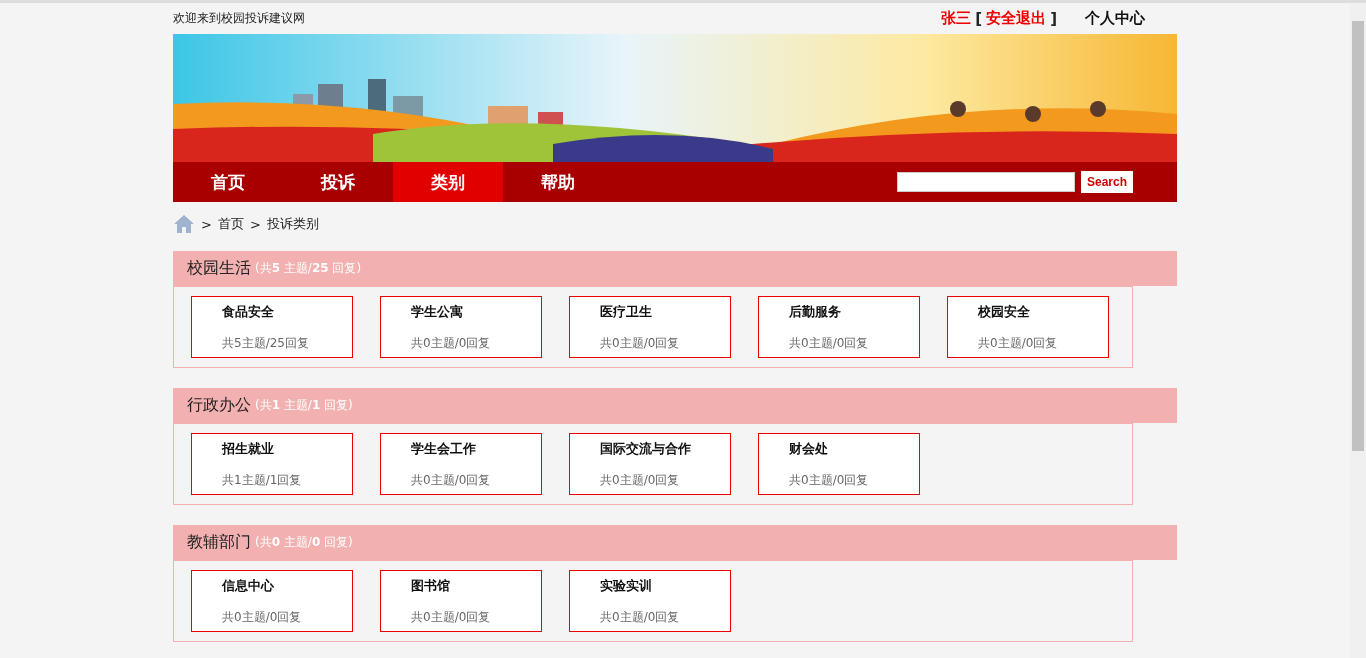 Image resolution: width=1366 pixels, height=658 pixels. I want to click on category-card: 招生就业 共1主题/1回复, so click(272, 464).